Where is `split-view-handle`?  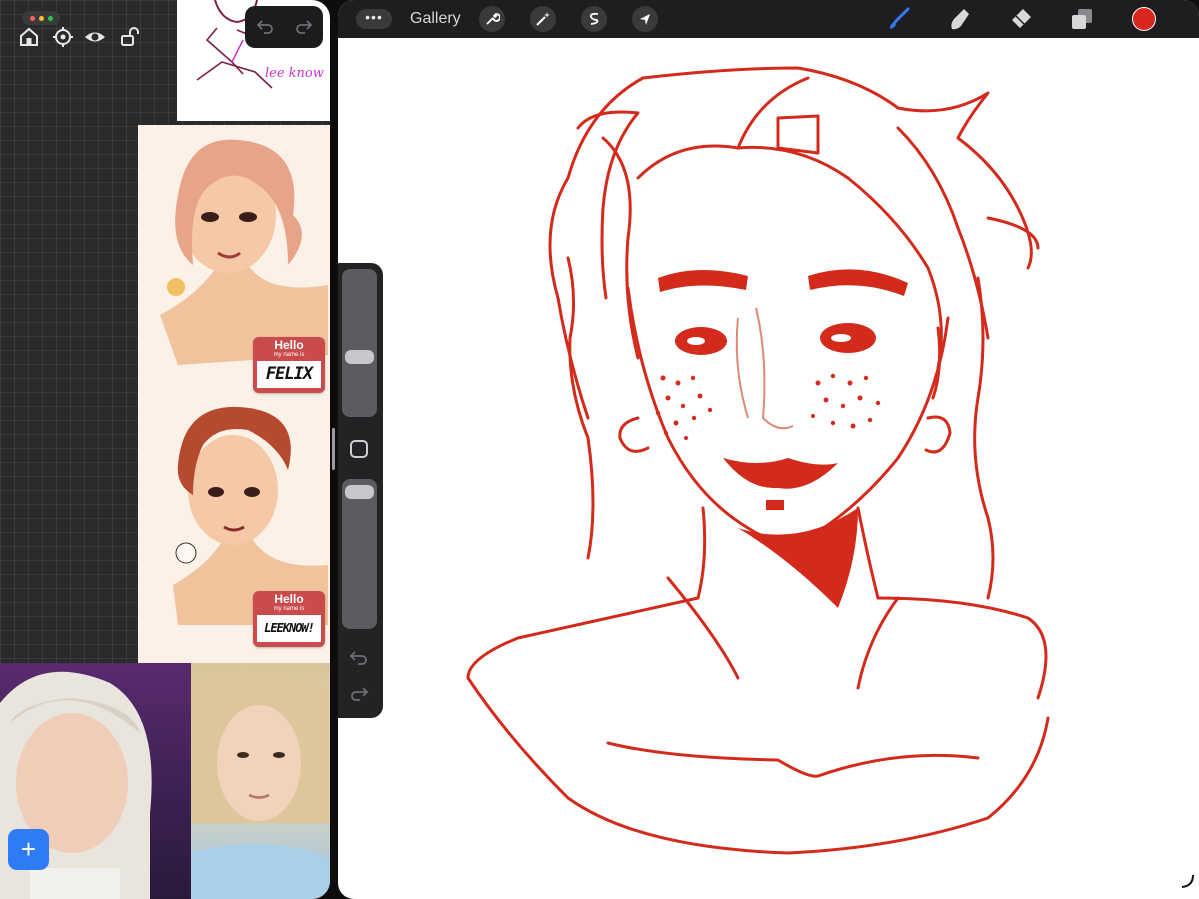 split-view-handle is located at coordinates (333, 449).